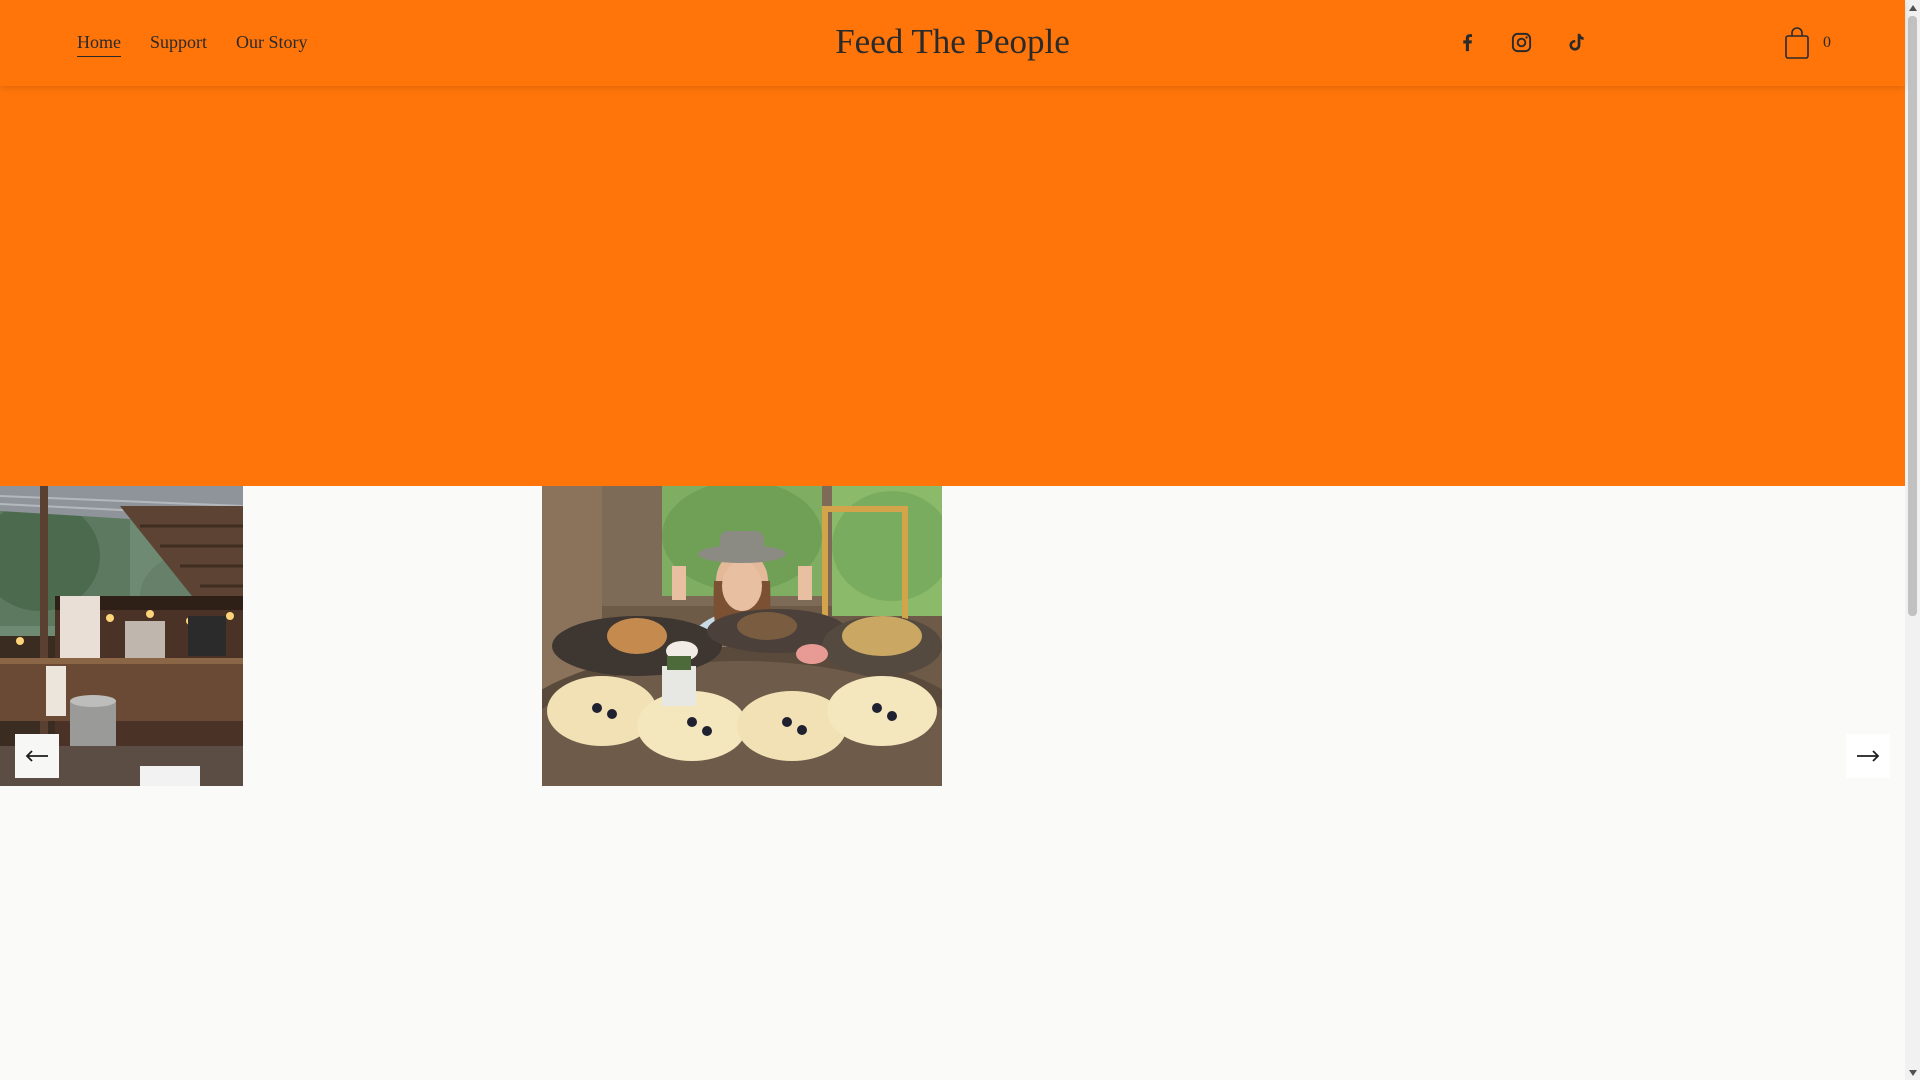 Image resolution: width=1920 pixels, height=1080 pixels. I want to click on site-header: Home Support Our Story Feed The People 0, so click(952, 43).